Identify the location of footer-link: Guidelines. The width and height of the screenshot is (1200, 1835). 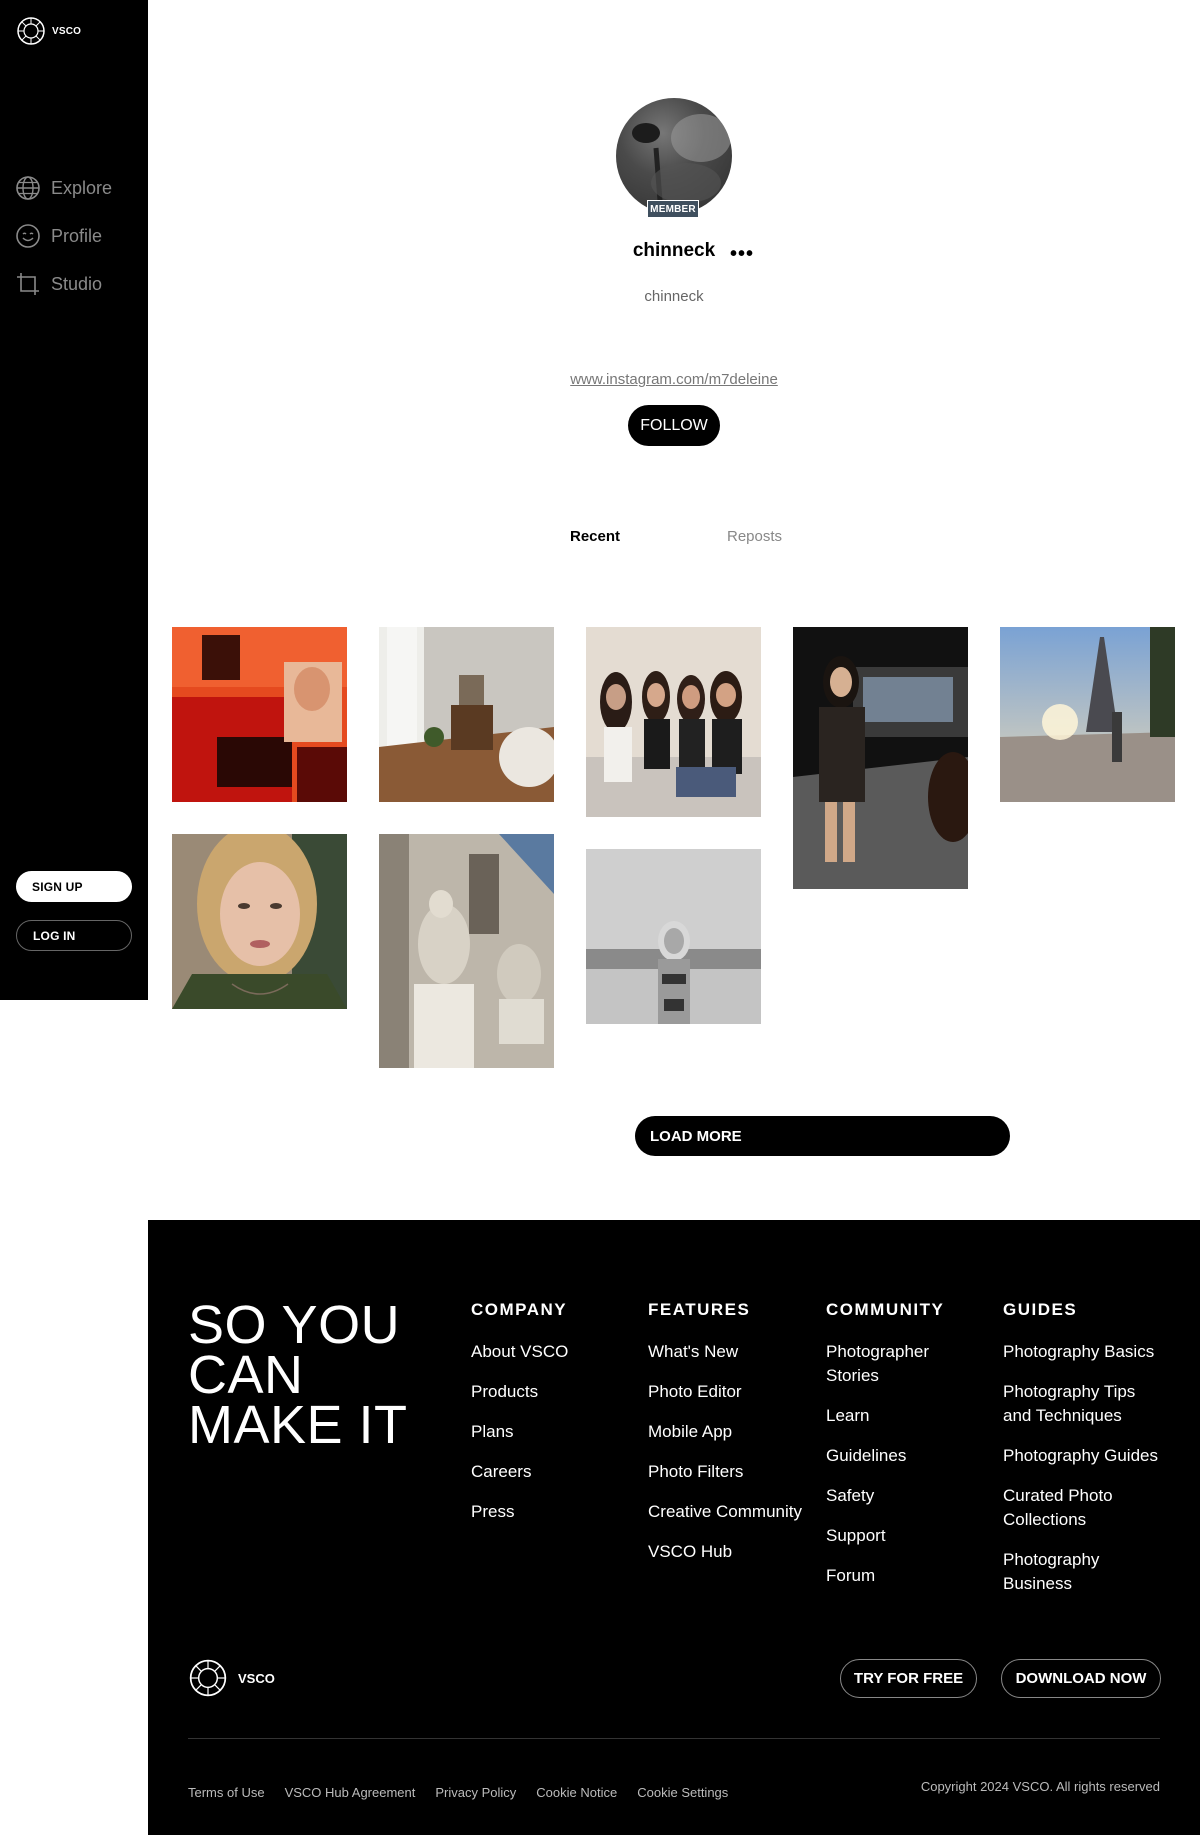
(906, 1456).